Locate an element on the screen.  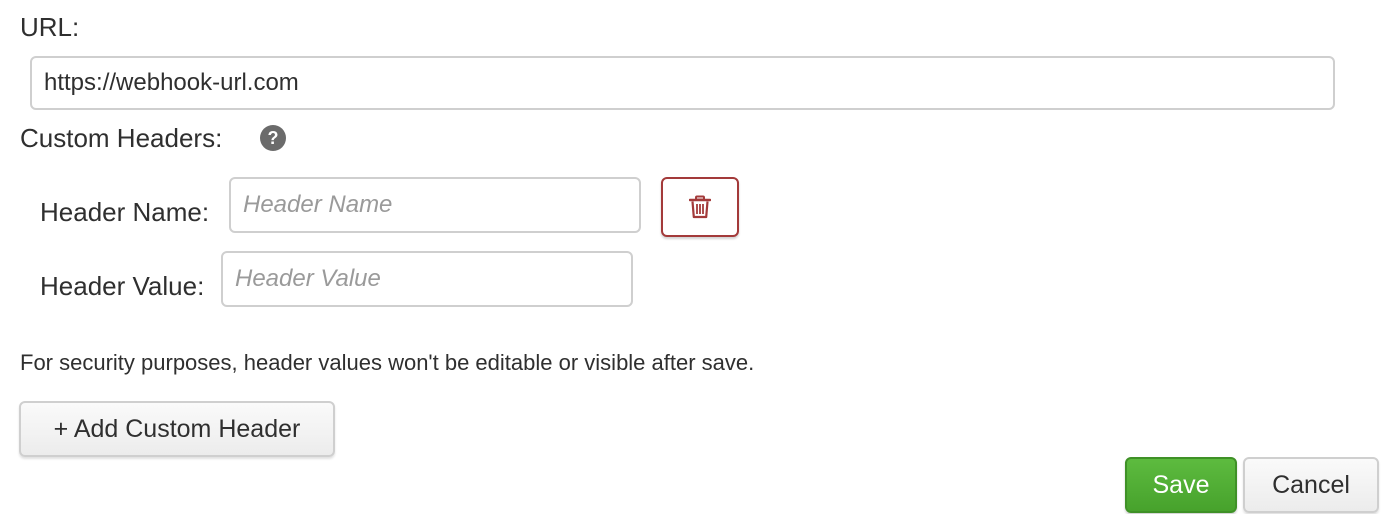
header-name-input is located at coordinates (435, 205).